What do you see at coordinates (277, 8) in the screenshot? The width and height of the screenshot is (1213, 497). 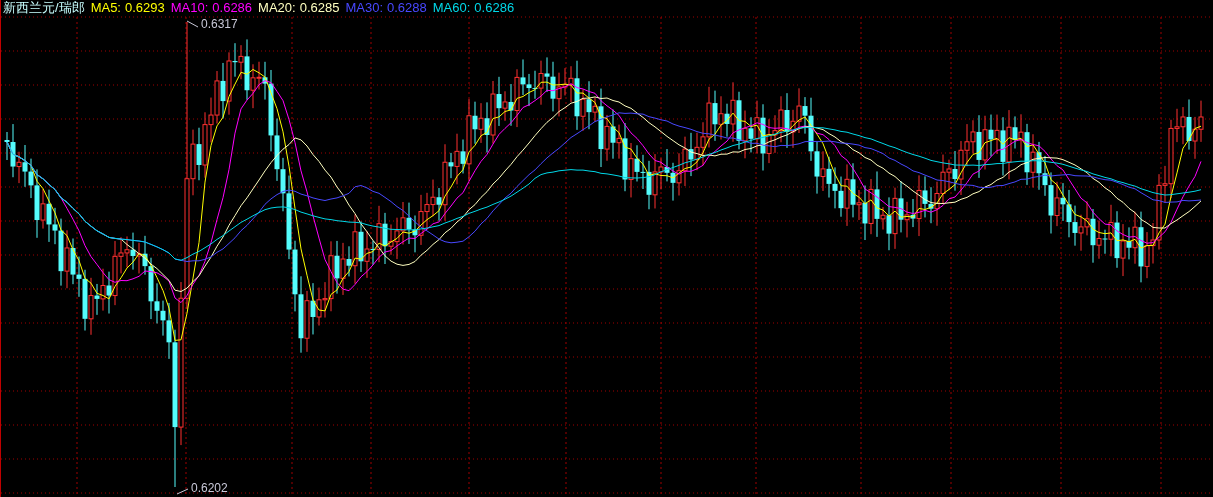 I see `moving-average-label: MA20:` at bounding box center [277, 8].